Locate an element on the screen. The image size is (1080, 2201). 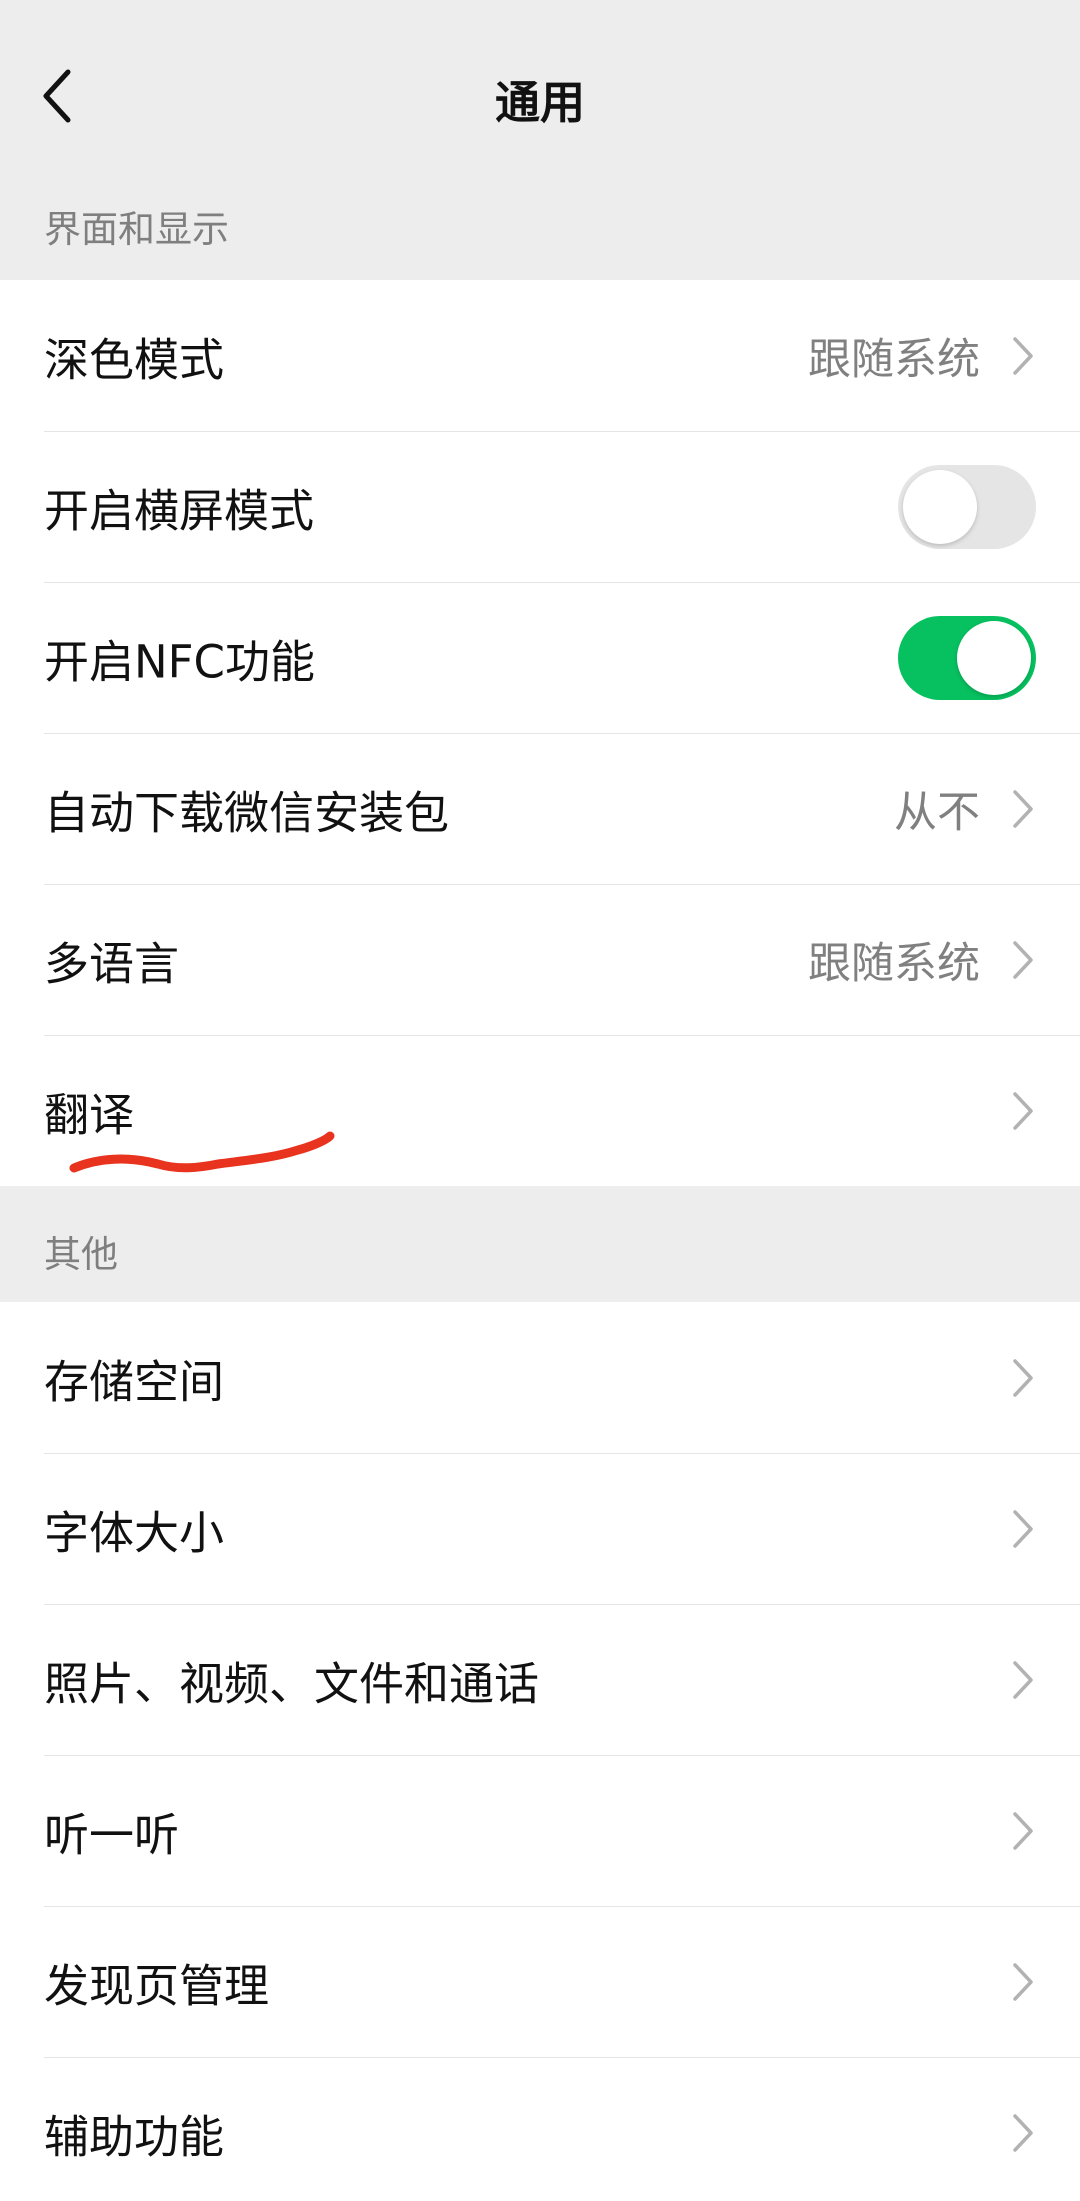
row-auto-download: 自动下载微信安装包 从不 is located at coordinates (540, 808).